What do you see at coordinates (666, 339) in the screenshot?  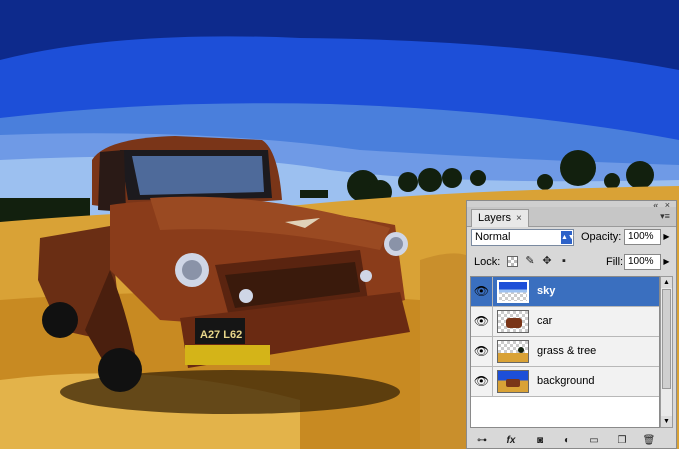 I see `scroll-thumb` at bounding box center [666, 339].